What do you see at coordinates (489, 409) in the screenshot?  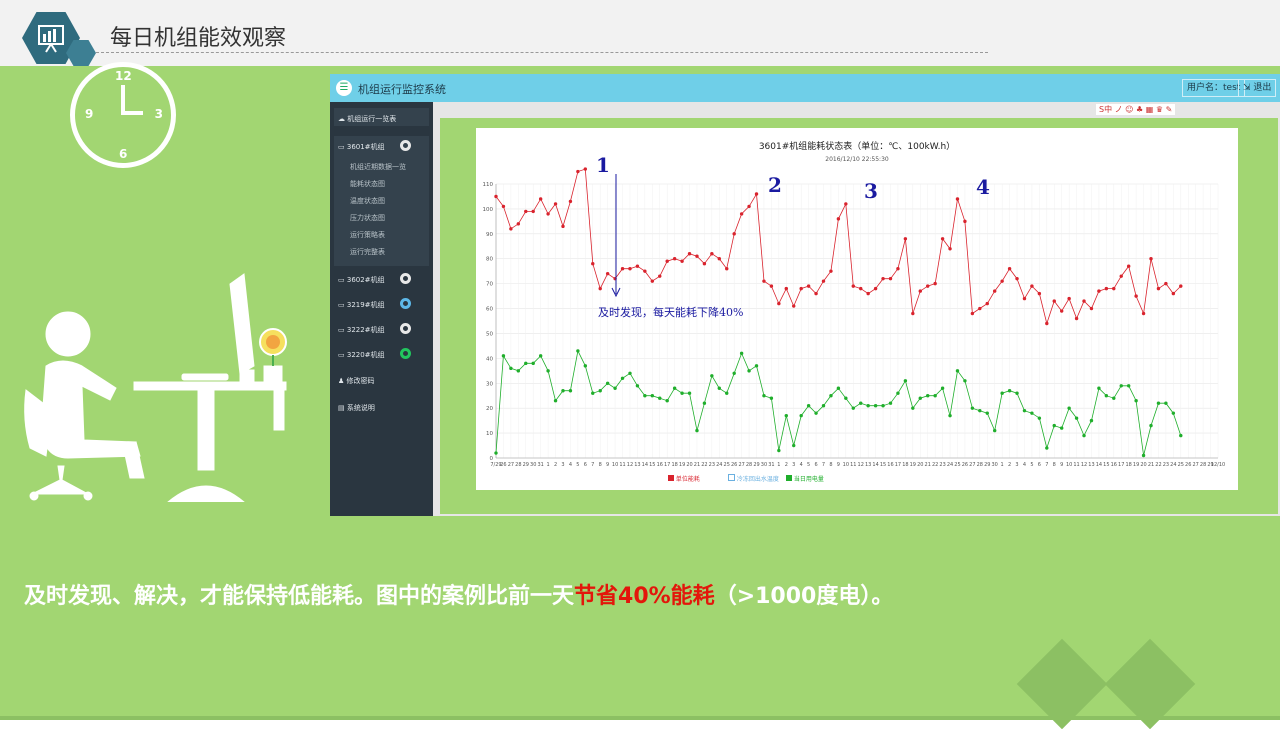 I see `y-tick-label: 20` at bounding box center [489, 409].